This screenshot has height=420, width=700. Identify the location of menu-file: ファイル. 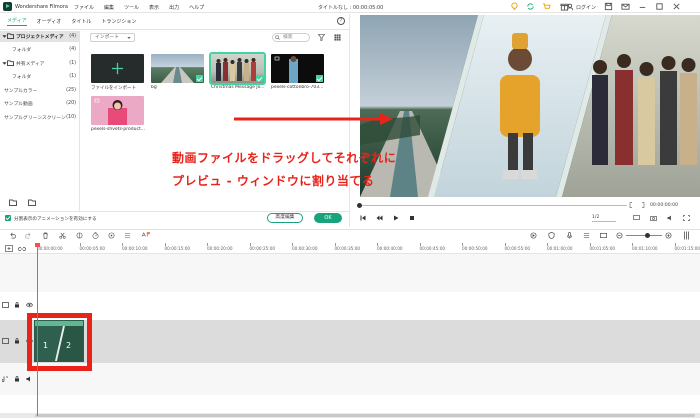
(84, 7).